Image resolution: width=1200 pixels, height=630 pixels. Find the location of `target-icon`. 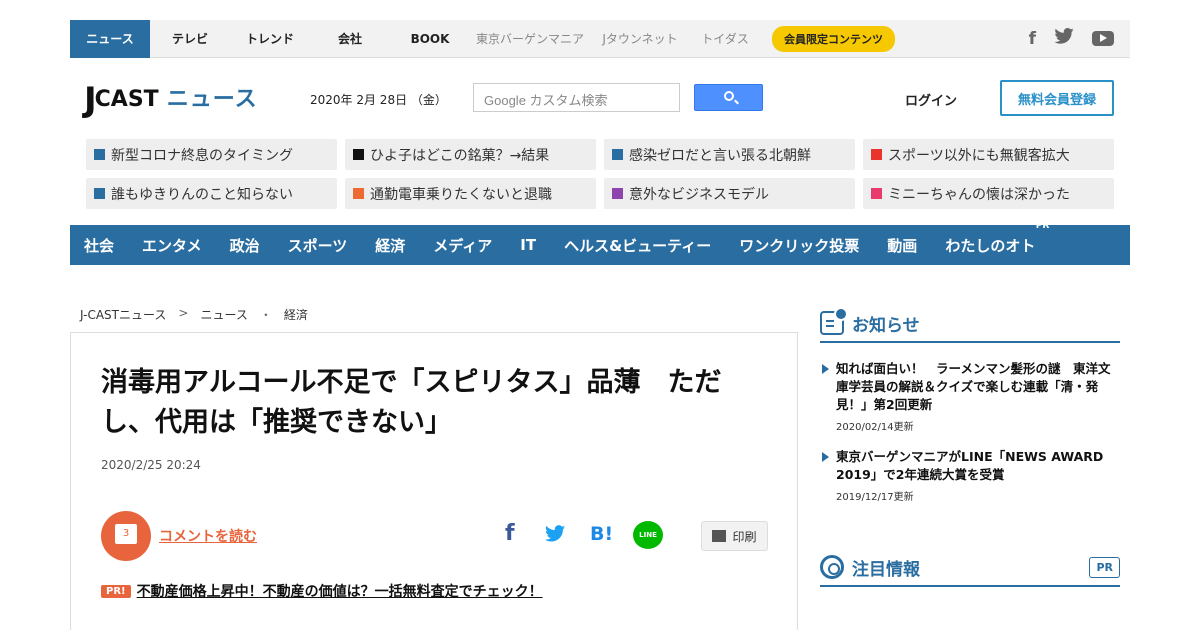

target-icon is located at coordinates (832, 567).